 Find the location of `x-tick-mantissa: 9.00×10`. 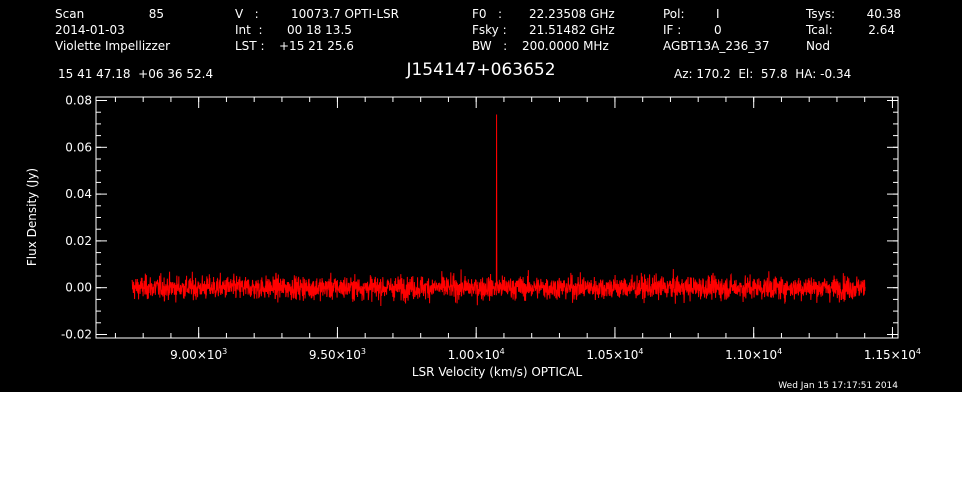

x-tick-mantissa: 9.00×10 is located at coordinates (196, 355).